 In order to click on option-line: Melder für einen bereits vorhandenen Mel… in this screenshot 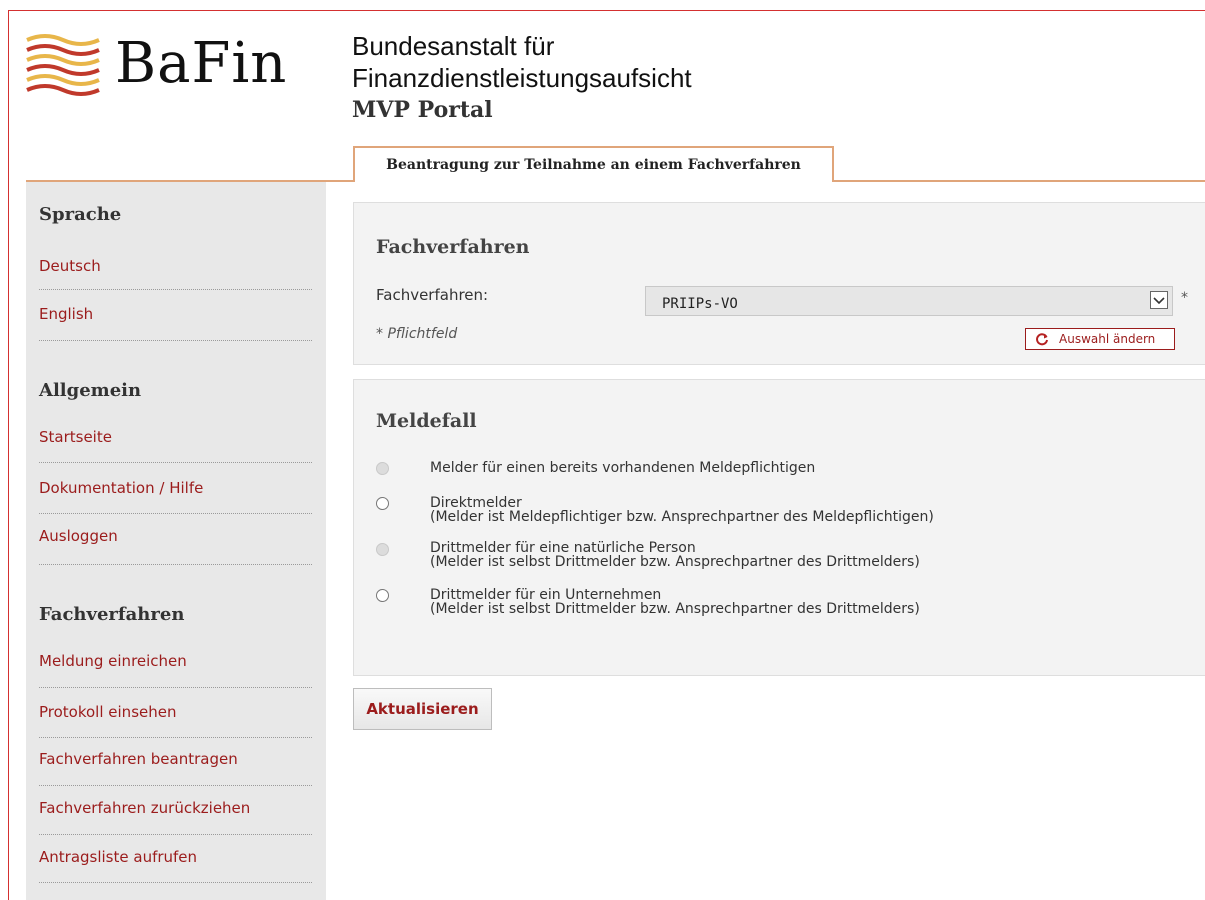, I will do `click(623, 468)`.